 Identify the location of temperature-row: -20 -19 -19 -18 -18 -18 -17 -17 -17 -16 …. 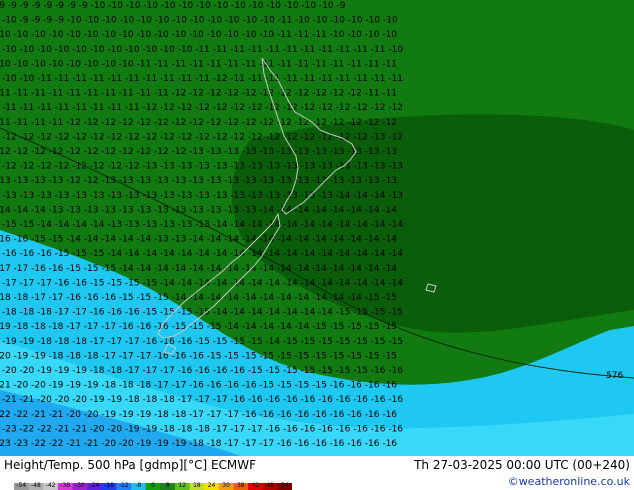
(198, 356).